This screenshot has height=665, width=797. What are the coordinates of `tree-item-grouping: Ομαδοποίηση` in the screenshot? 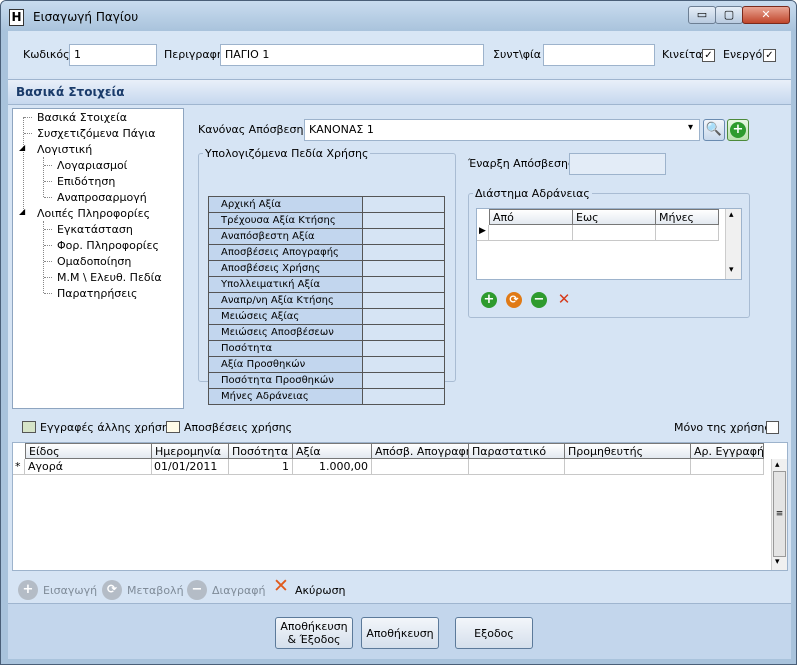 It's located at (94, 261).